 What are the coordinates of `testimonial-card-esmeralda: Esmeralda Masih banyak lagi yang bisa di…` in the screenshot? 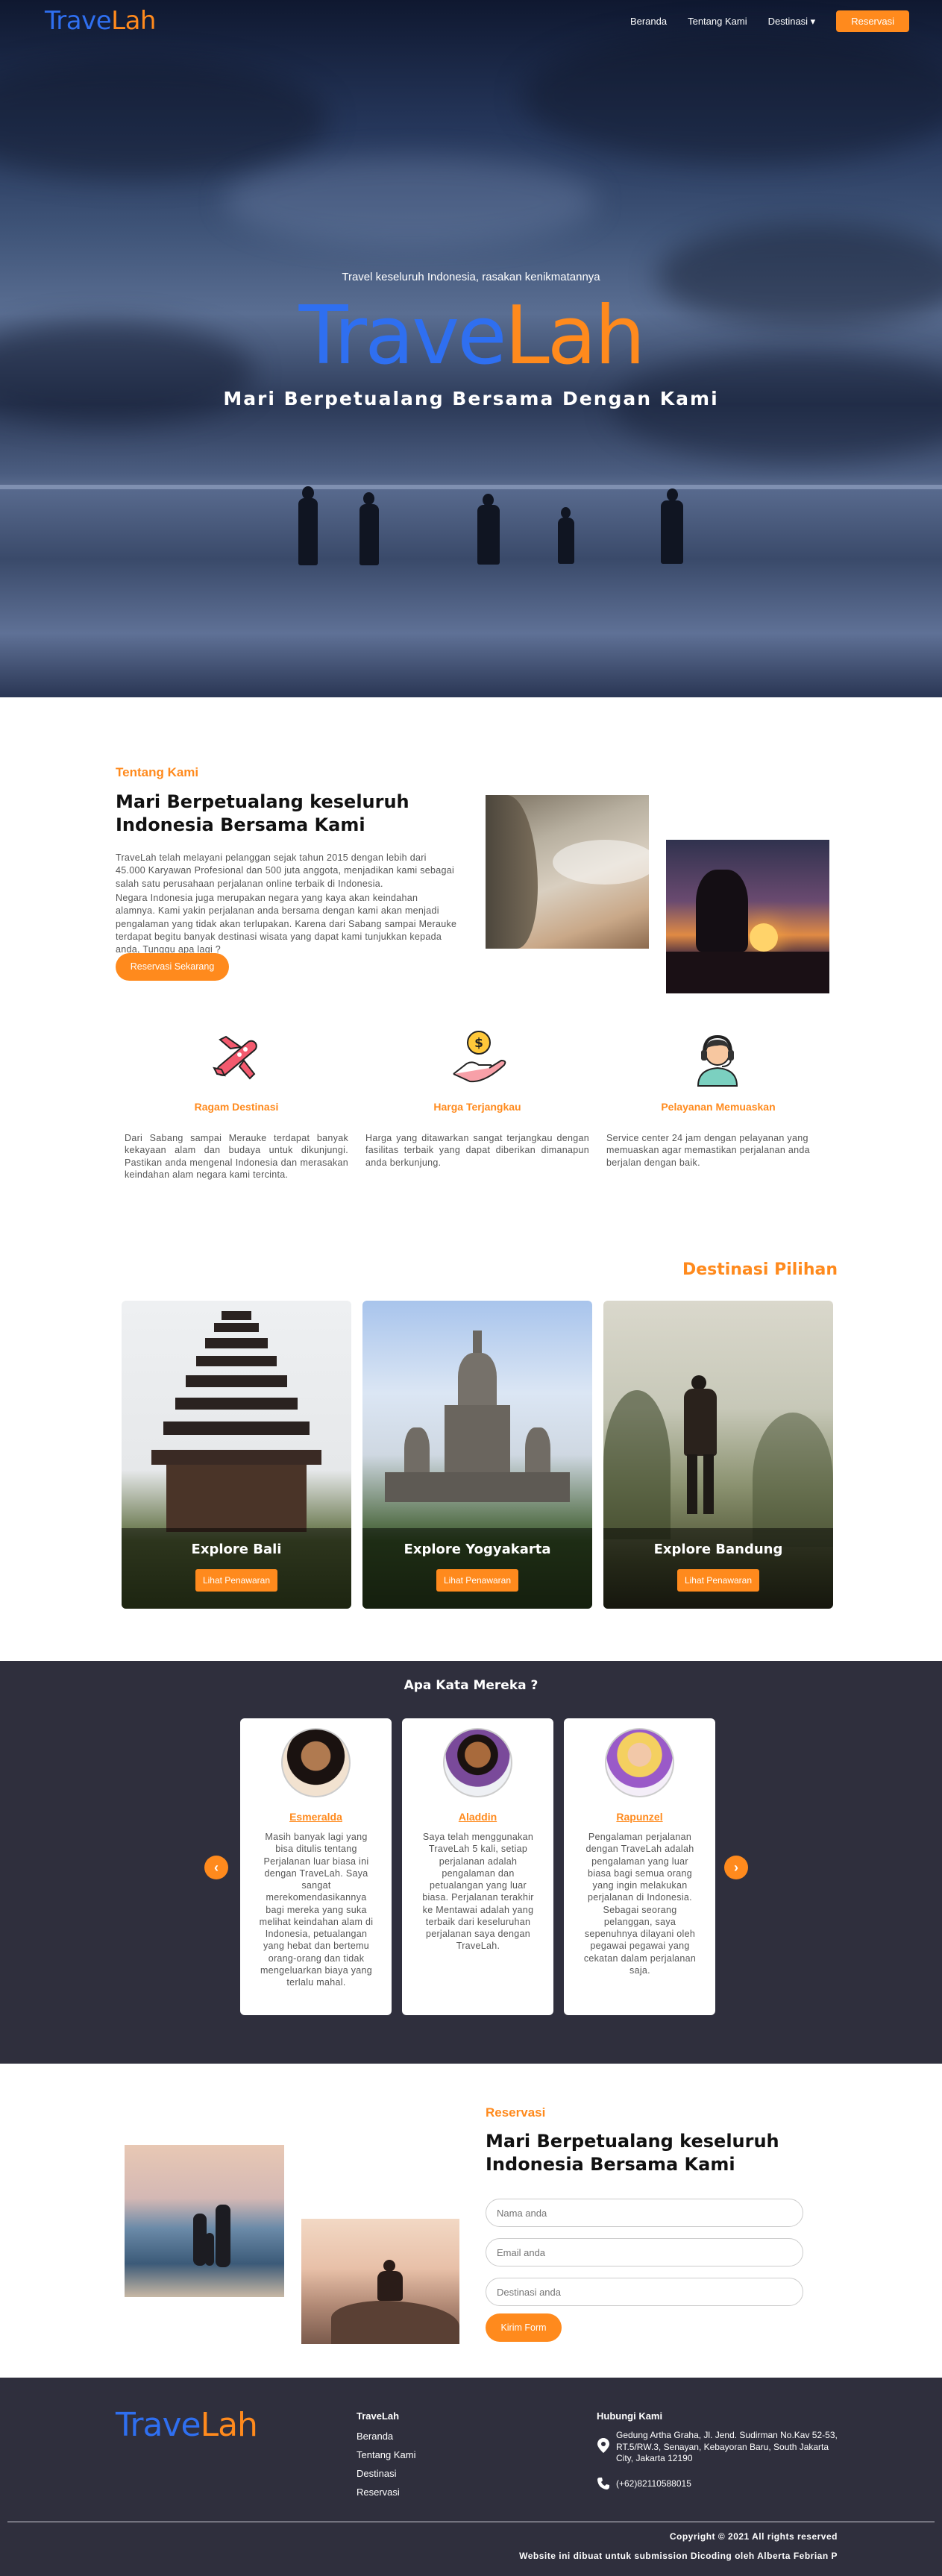 It's located at (316, 1867).